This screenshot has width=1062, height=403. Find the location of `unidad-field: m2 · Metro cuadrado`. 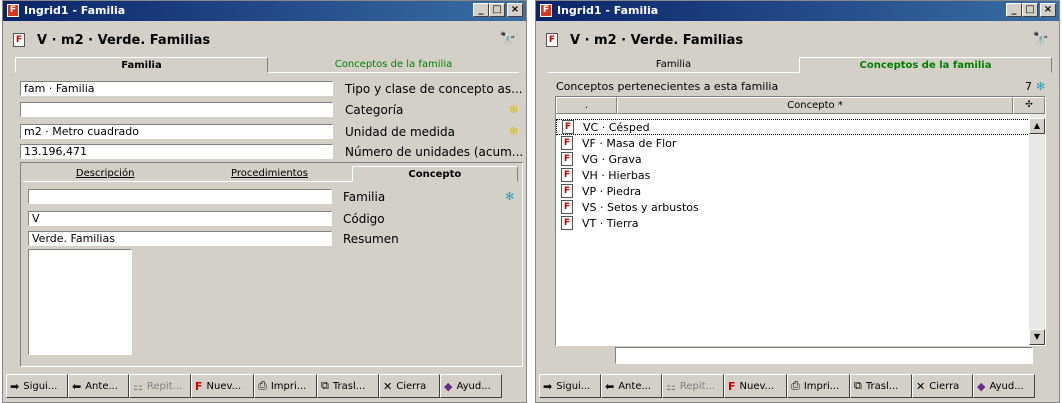

unidad-field: m2 · Metro cuadrado is located at coordinates (176, 131).